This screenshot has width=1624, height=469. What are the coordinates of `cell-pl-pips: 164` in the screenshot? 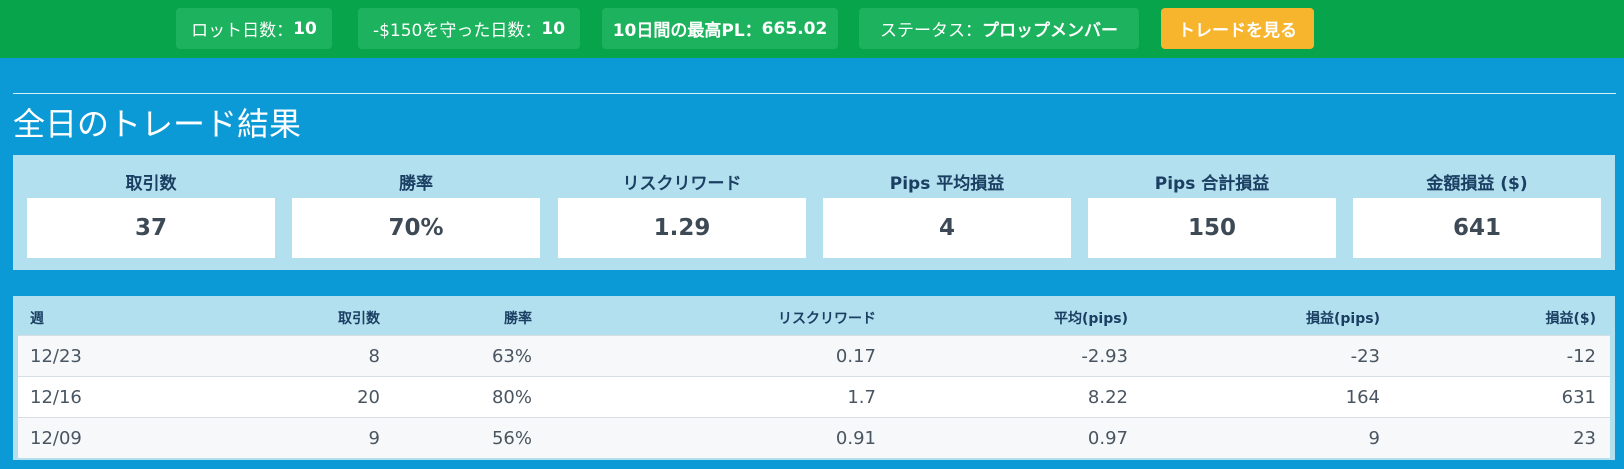 It's located at (1362, 397).